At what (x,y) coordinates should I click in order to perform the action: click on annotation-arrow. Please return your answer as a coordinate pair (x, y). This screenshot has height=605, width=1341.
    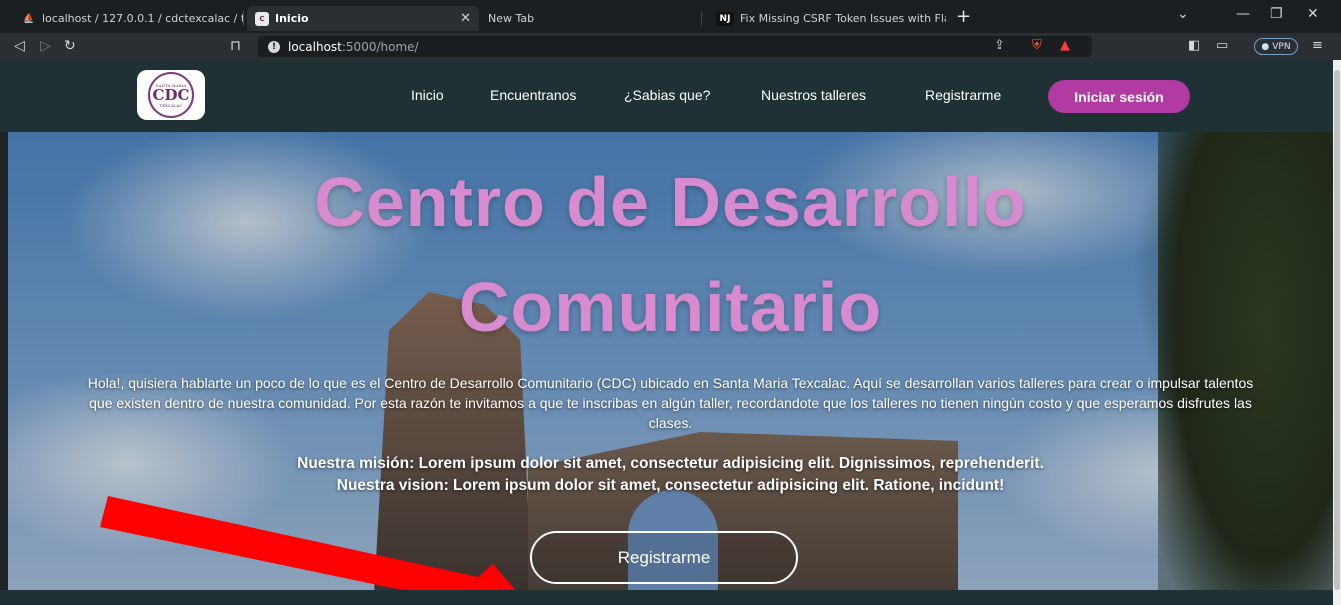
    Looking at the image, I should click on (314, 550).